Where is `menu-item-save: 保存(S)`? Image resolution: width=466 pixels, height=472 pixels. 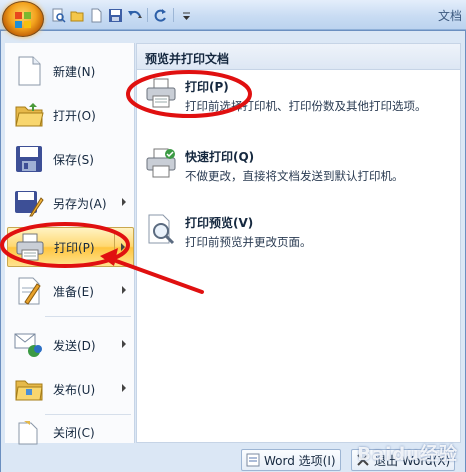 menu-item-save: 保存(S) is located at coordinates (70, 159).